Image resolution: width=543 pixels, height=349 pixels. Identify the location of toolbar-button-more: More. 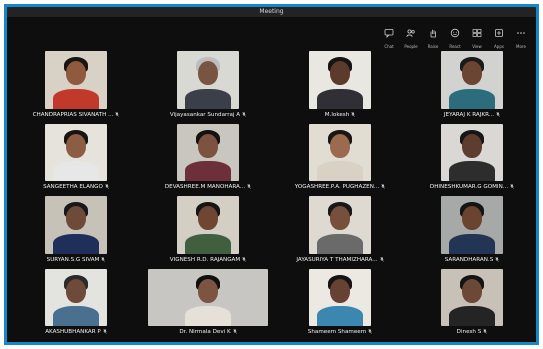
(521, 34).